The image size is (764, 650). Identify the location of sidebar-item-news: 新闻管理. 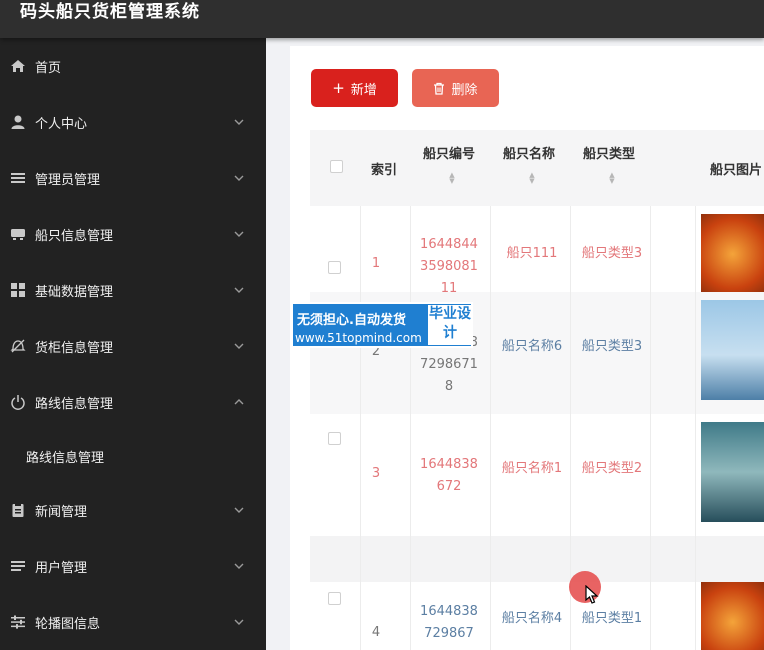
(133, 510).